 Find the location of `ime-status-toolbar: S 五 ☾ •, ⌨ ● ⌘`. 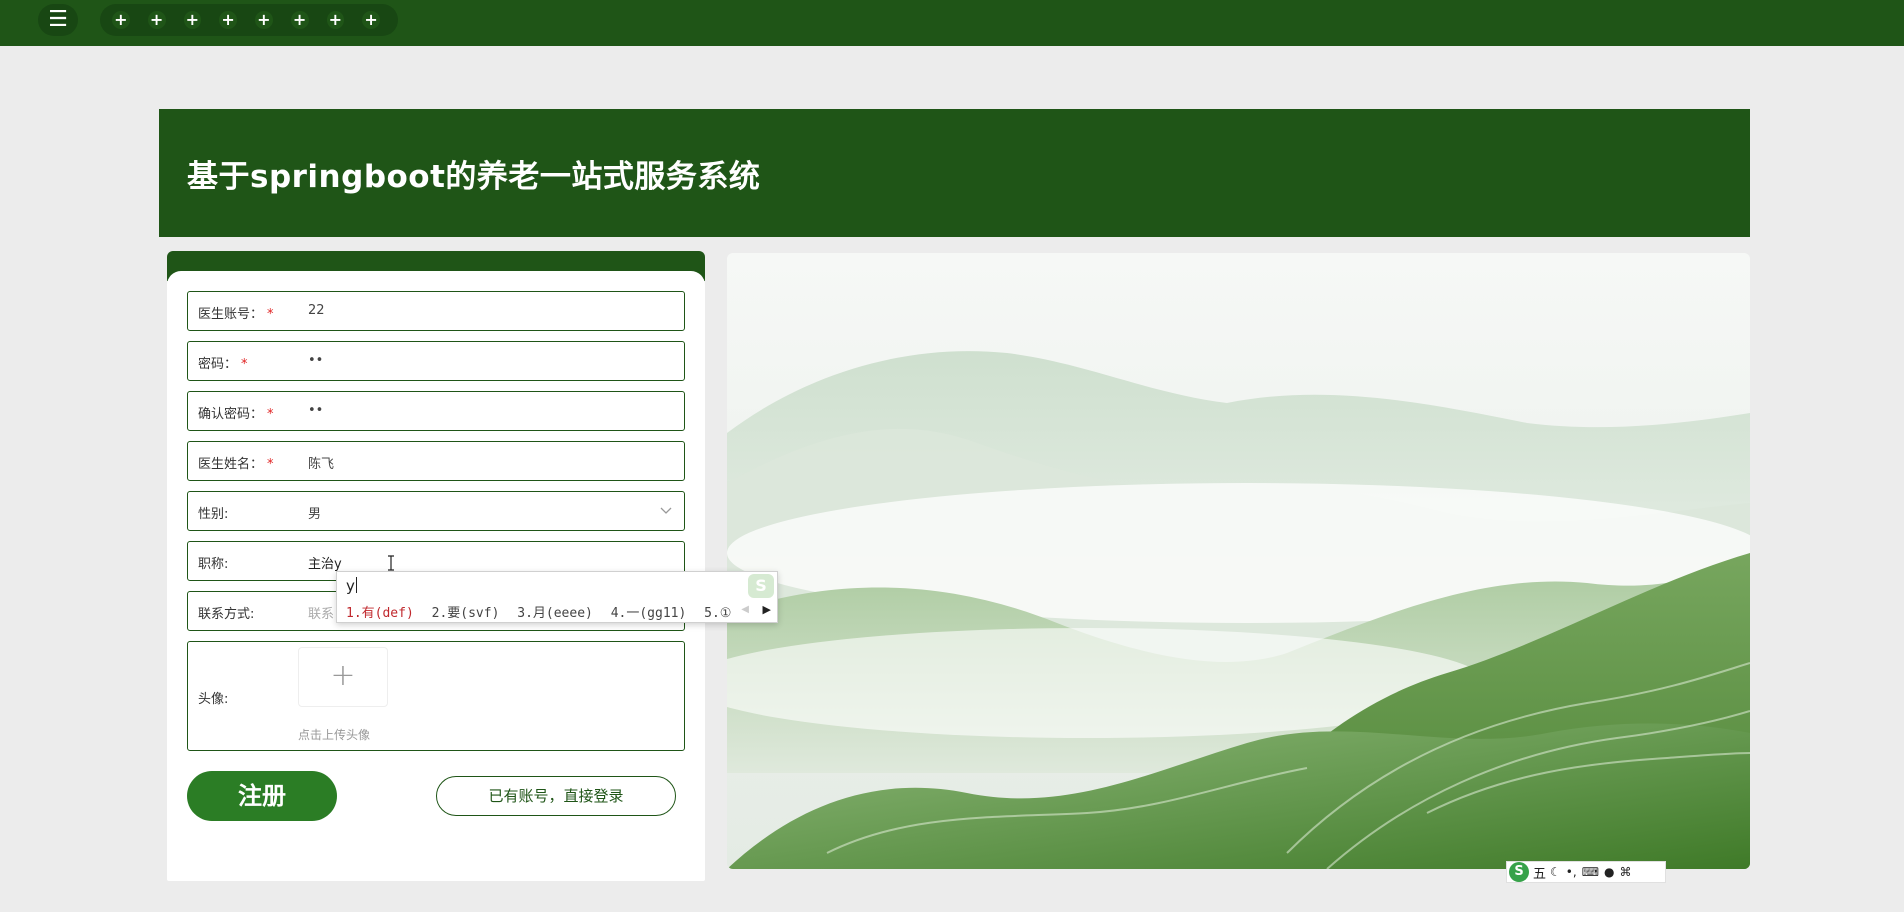

ime-status-toolbar: S 五 ☾ •, ⌨ ● ⌘ is located at coordinates (1586, 872).